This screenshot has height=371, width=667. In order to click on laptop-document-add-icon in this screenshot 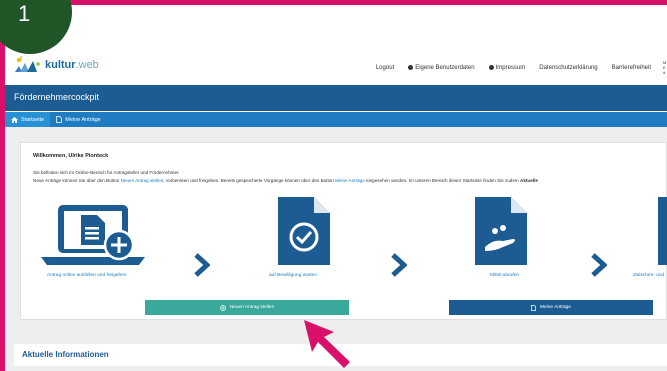, I will do `click(93, 235)`.